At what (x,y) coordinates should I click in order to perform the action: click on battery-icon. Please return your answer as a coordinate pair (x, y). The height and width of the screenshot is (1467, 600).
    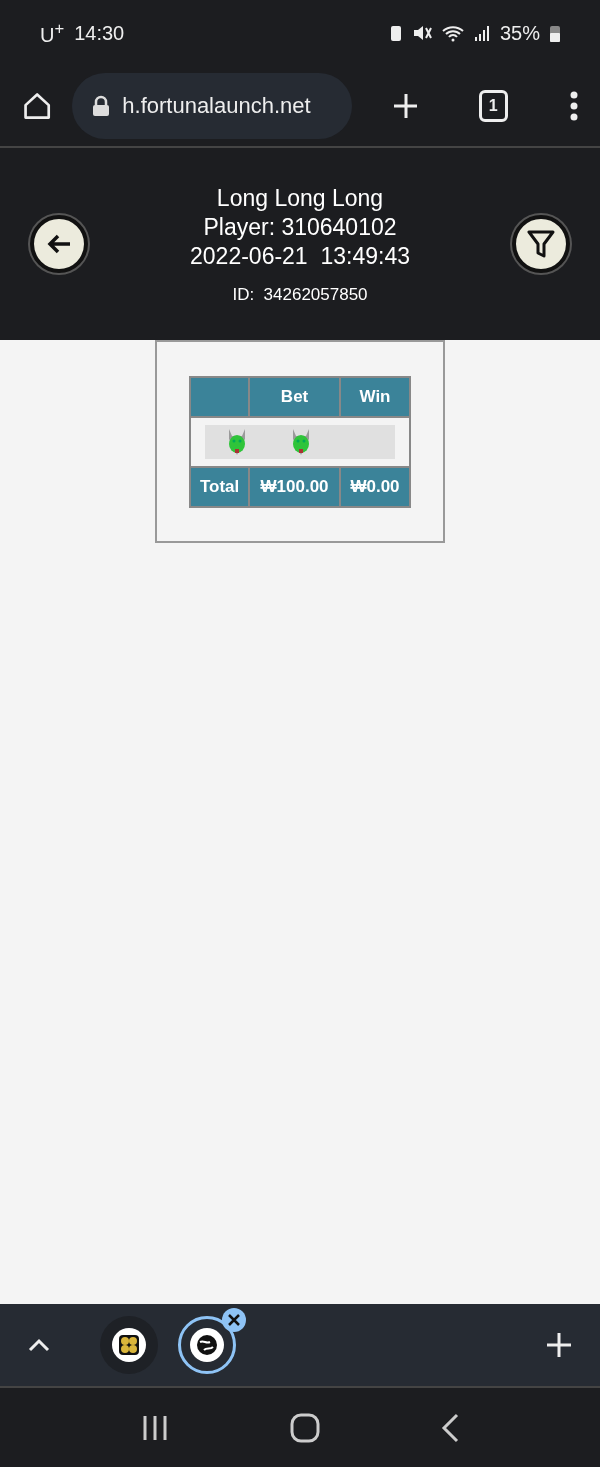
    Looking at the image, I should click on (555, 33).